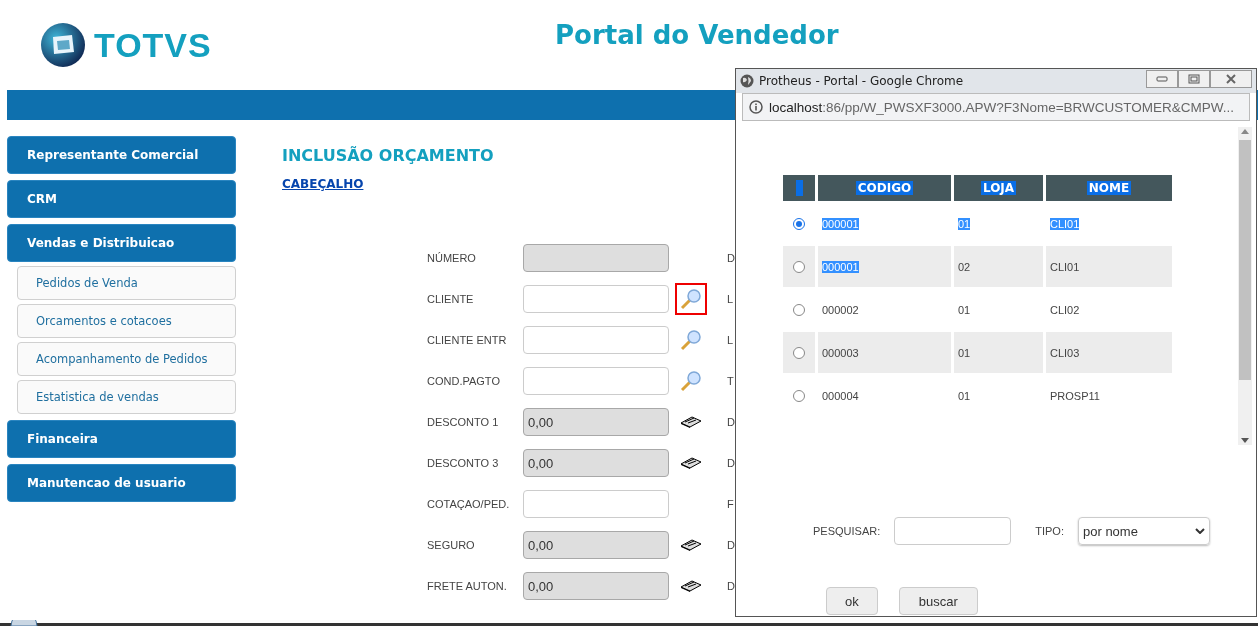 The height and width of the screenshot is (626, 1258). I want to click on close-button, so click(1231, 79).